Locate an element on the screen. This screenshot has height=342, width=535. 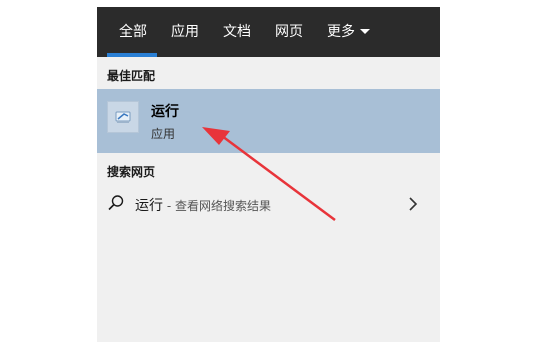
search-icon is located at coordinates (116, 205).